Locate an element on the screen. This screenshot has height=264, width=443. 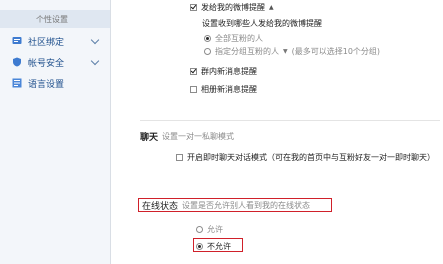
status-disallow-radio is located at coordinates (199, 246).